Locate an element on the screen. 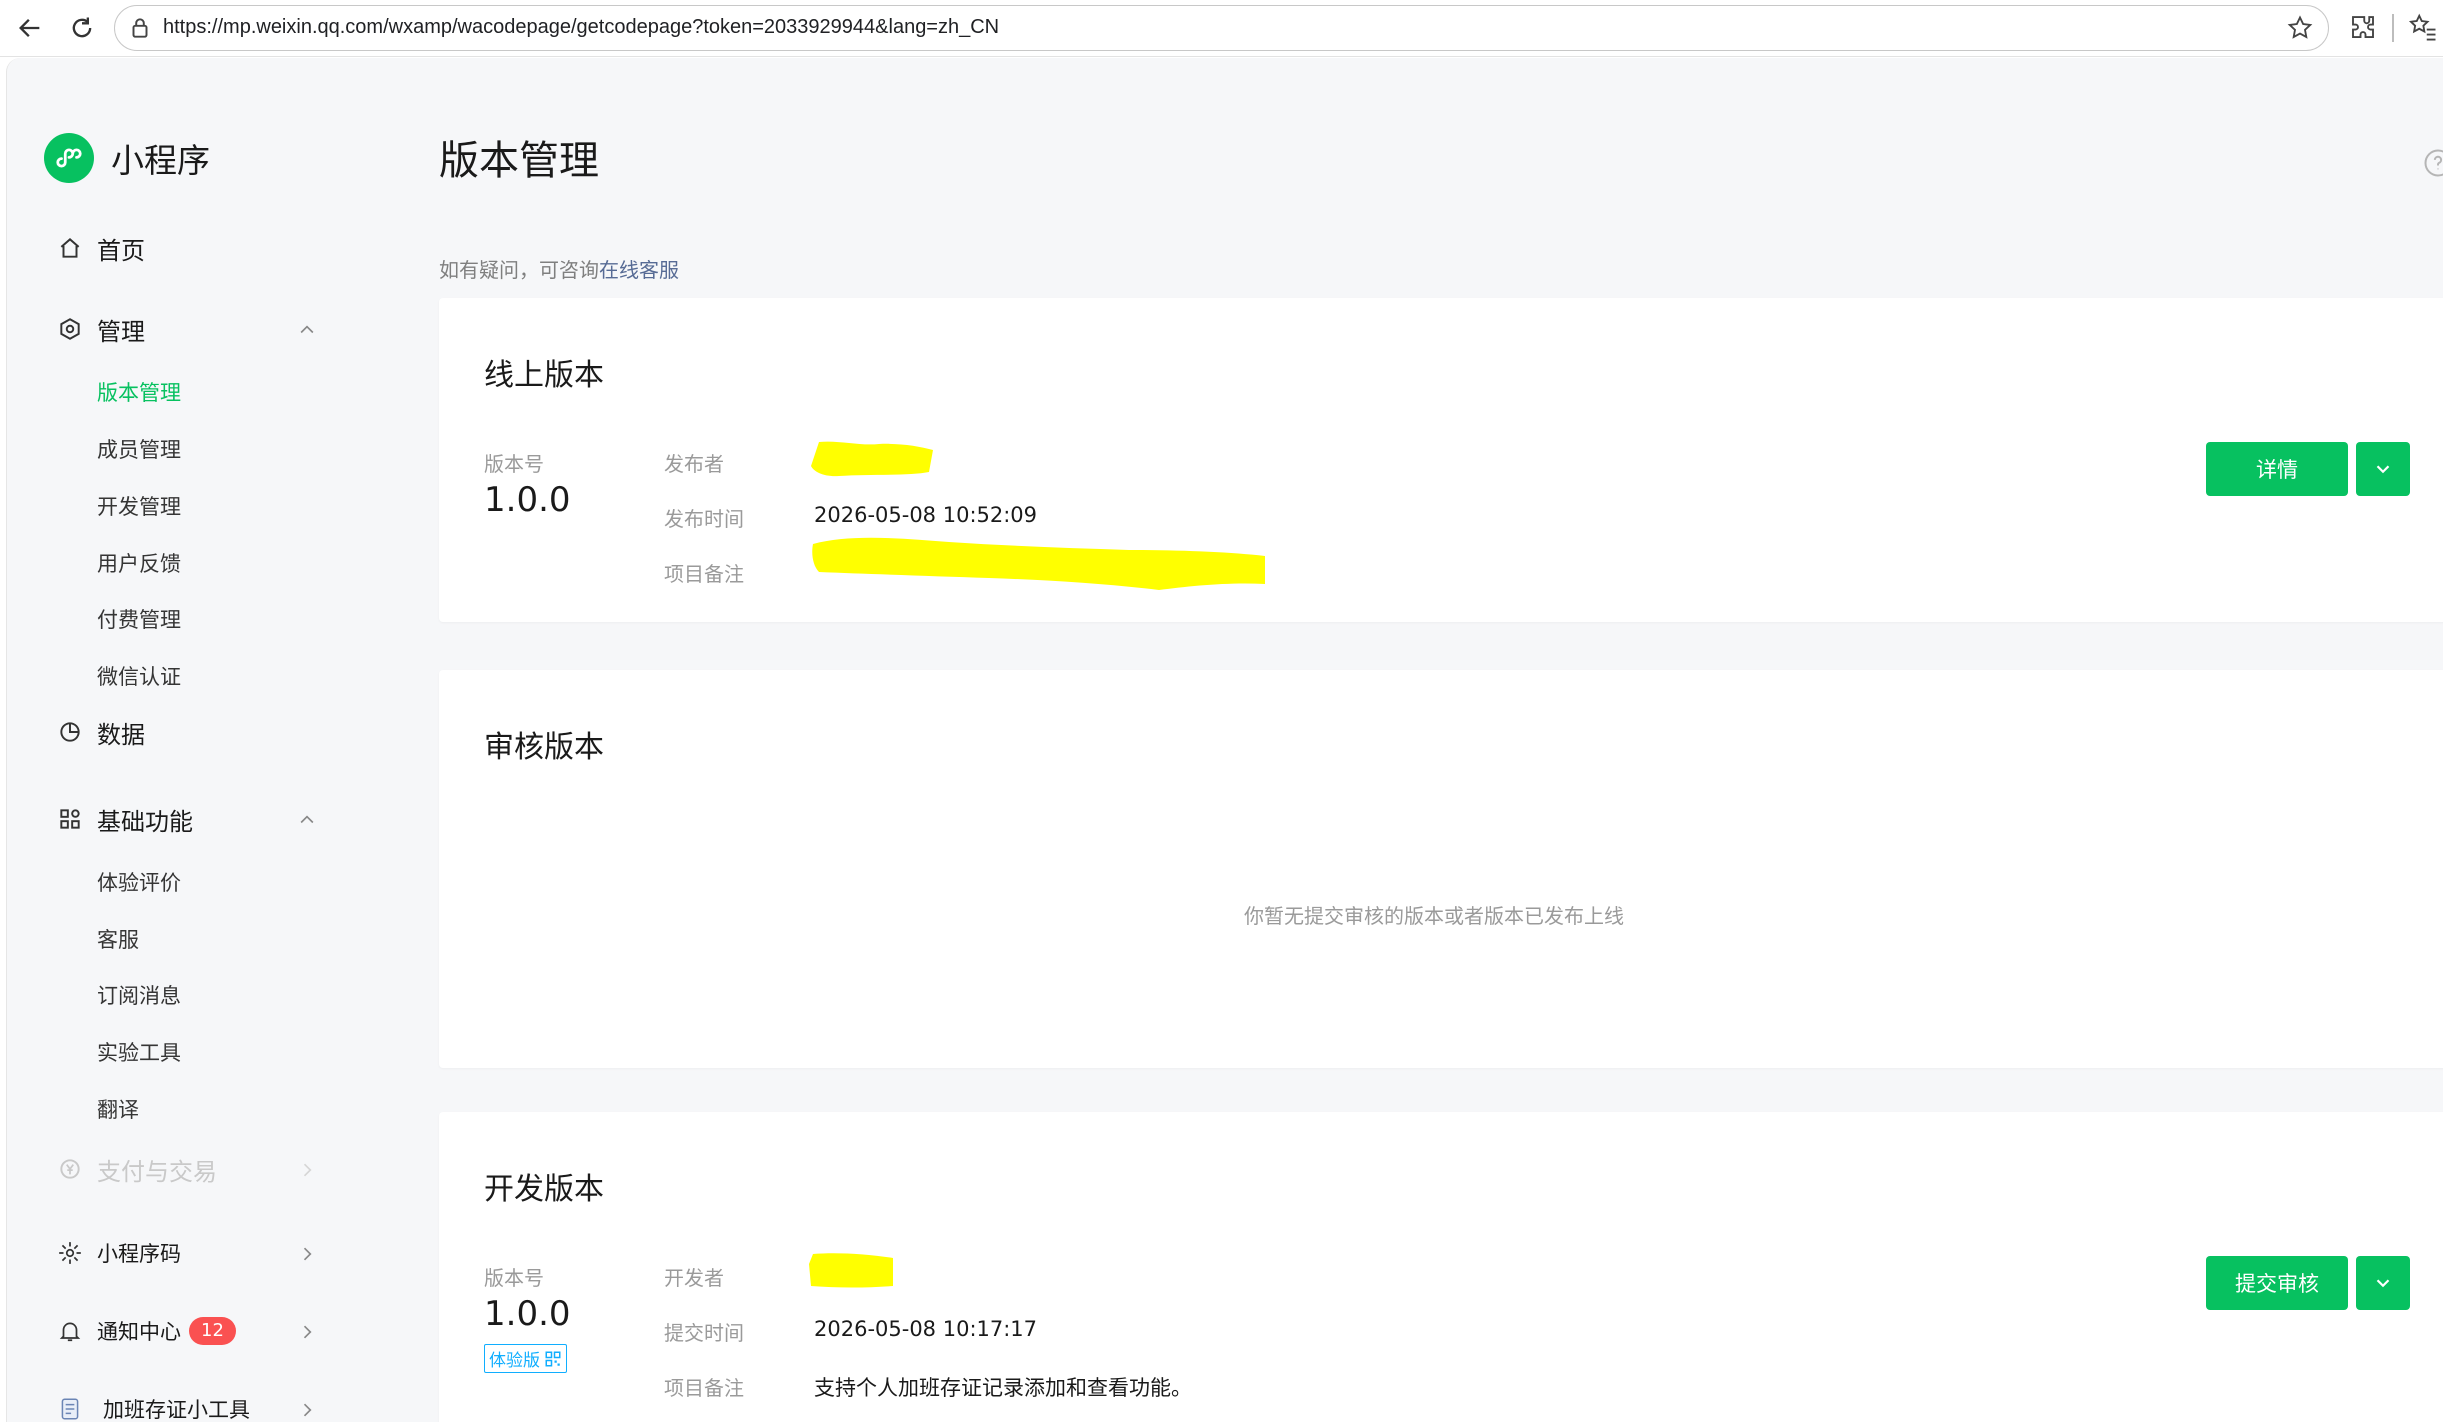  online-version-title: 线上版本 is located at coordinates (544, 375).